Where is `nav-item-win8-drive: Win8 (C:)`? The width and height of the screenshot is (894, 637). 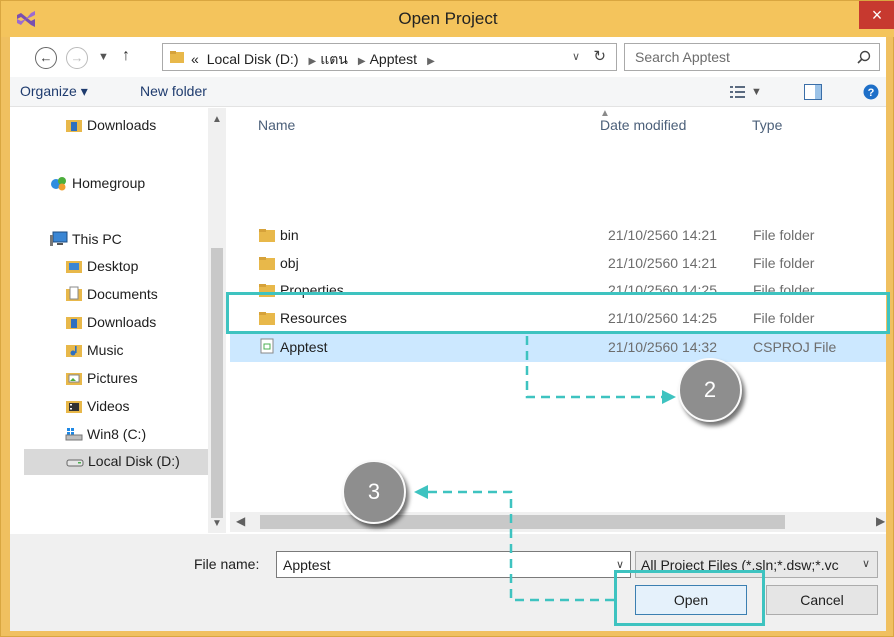
nav-item-win8-drive: Win8 (C:) is located at coordinates (135, 435).